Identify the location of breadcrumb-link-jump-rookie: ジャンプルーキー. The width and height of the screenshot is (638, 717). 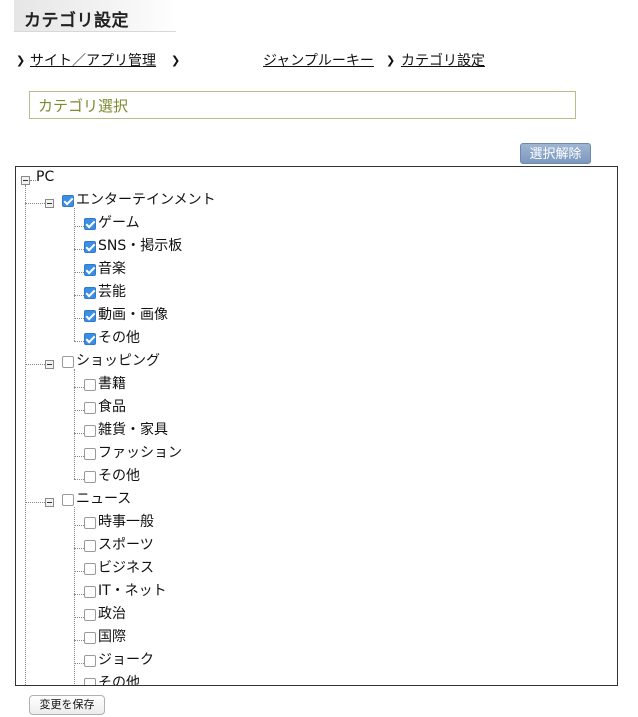
(318, 61).